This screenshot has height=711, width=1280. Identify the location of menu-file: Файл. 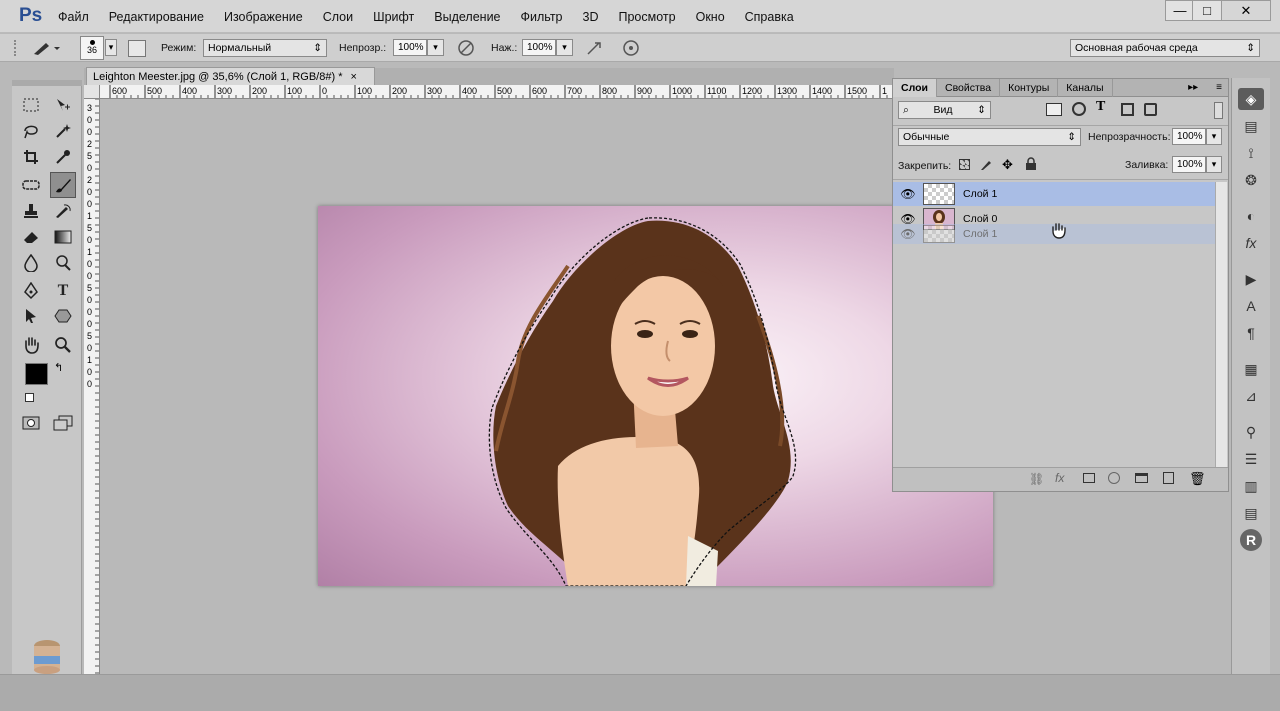
(73, 17).